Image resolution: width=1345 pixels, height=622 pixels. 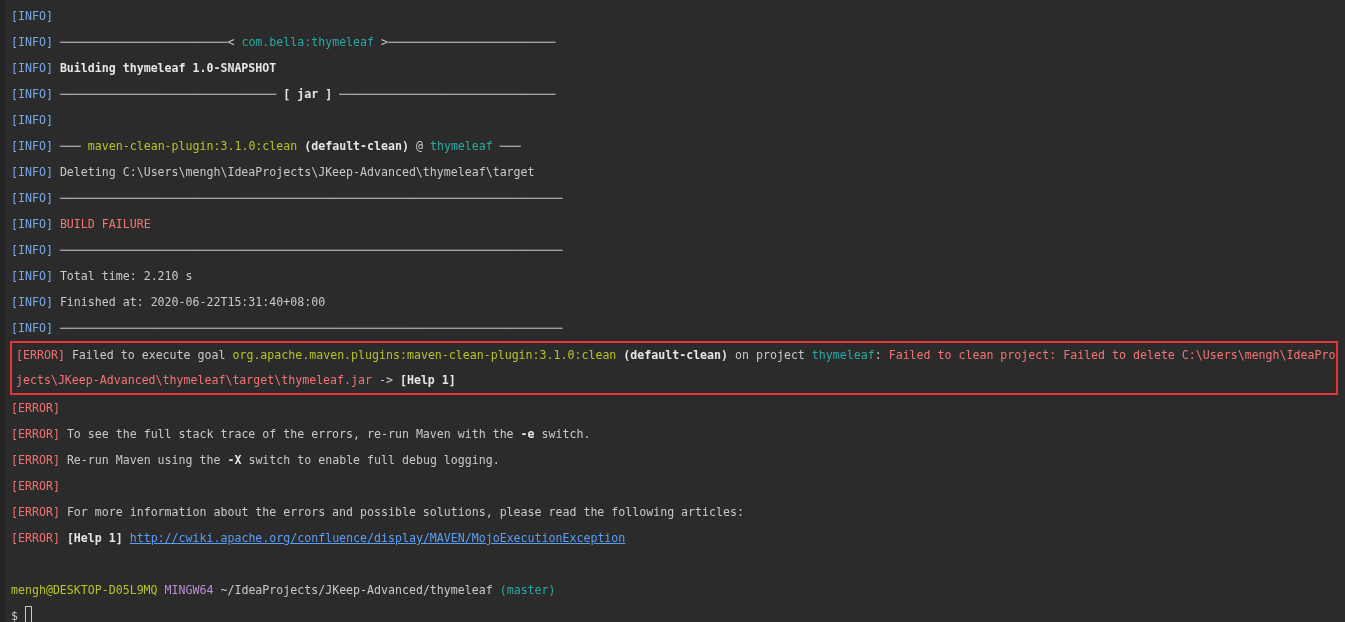 I want to click on log-text: switch., so click(x=566, y=434).